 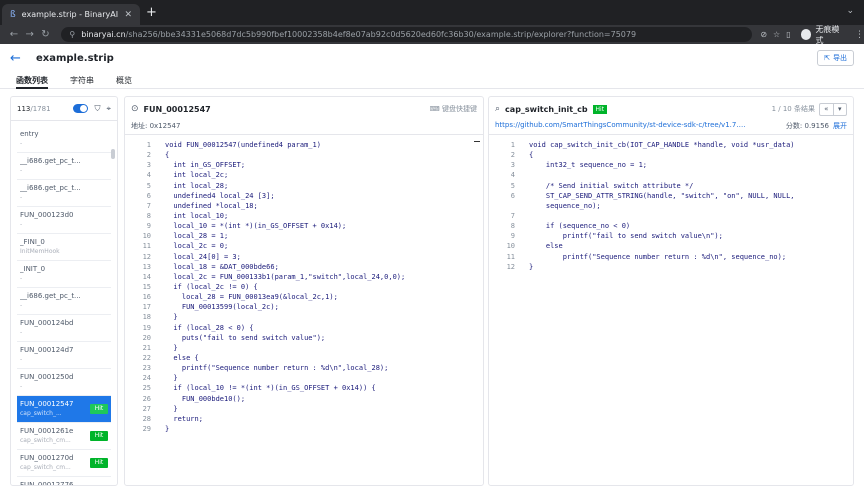 What do you see at coordinates (81, 108) in the screenshot?
I see `hit-filter-toggle` at bounding box center [81, 108].